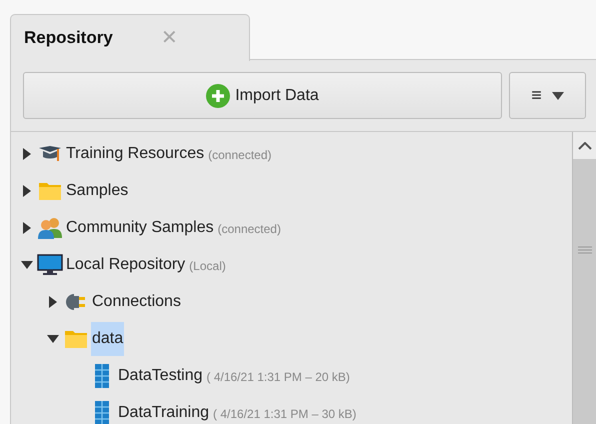 The width and height of the screenshot is (596, 424). Describe the element at coordinates (50, 153) in the screenshot. I see `hat-icon` at that location.